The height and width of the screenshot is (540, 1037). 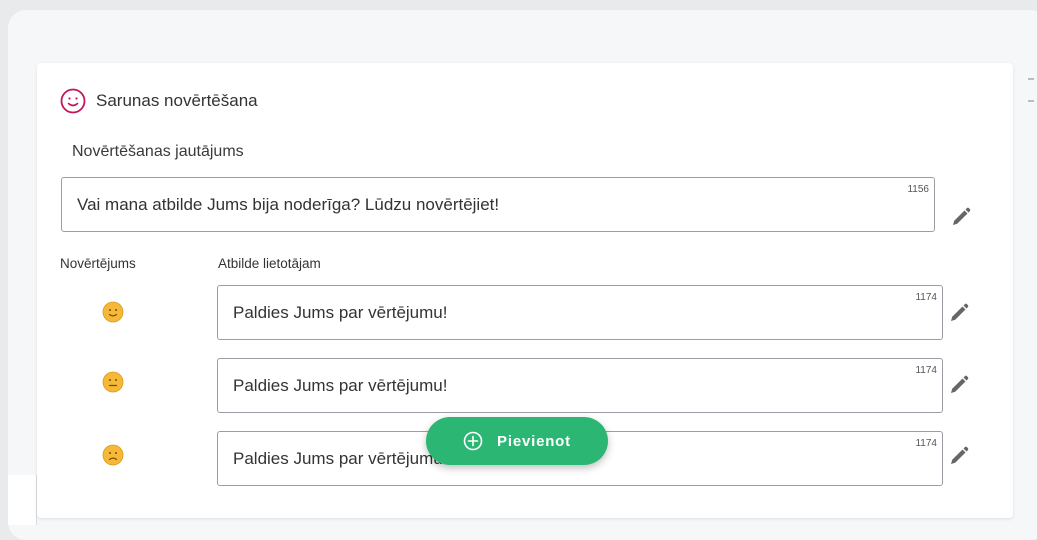 What do you see at coordinates (98, 263) in the screenshot?
I see `rating-column-header: Novērtējums` at bounding box center [98, 263].